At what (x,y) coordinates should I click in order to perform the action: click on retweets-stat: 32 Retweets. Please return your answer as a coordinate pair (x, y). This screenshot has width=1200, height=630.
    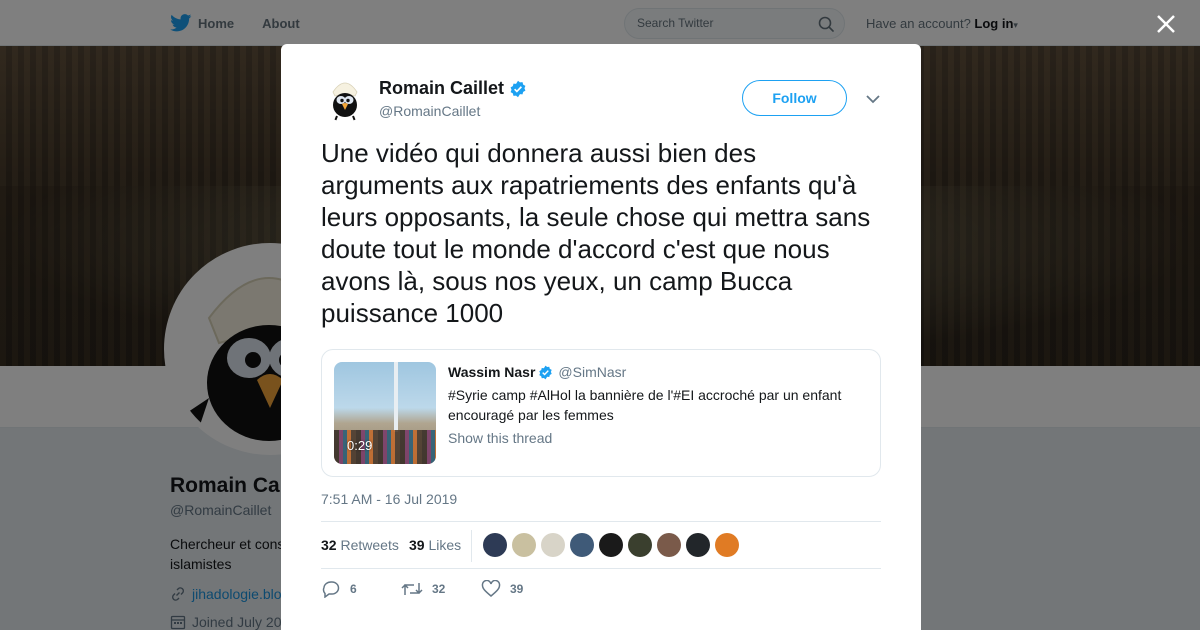
    Looking at the image, I should click on (360, 545).